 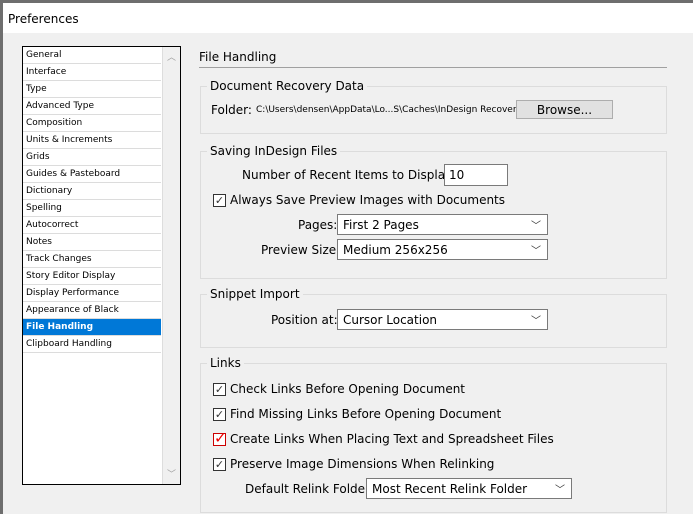 What do you see at coordinates (381, 225) in the screenshot?
I see `pages-value: First 2 Pages` at bounding box center [381, 225].